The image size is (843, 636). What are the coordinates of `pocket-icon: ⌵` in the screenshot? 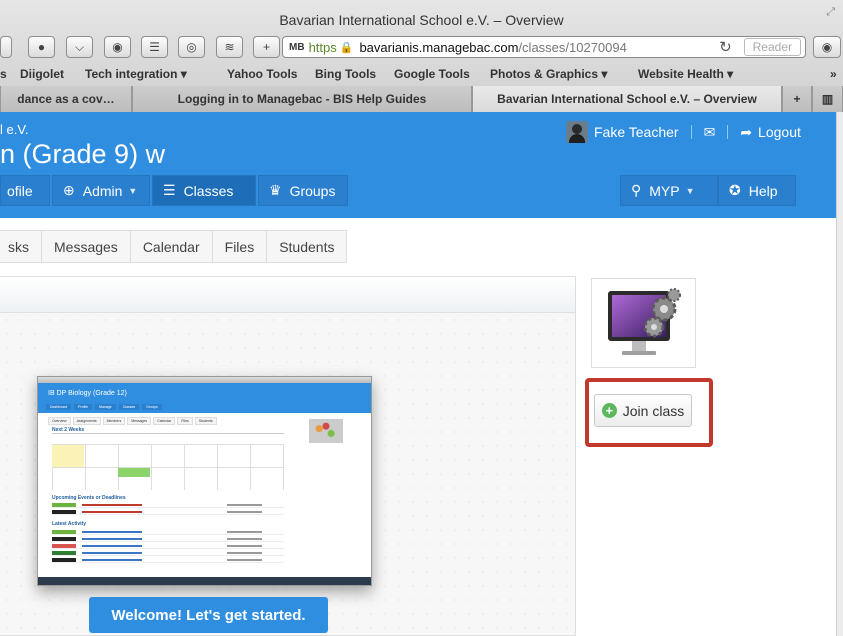 It's located at (79, 47).